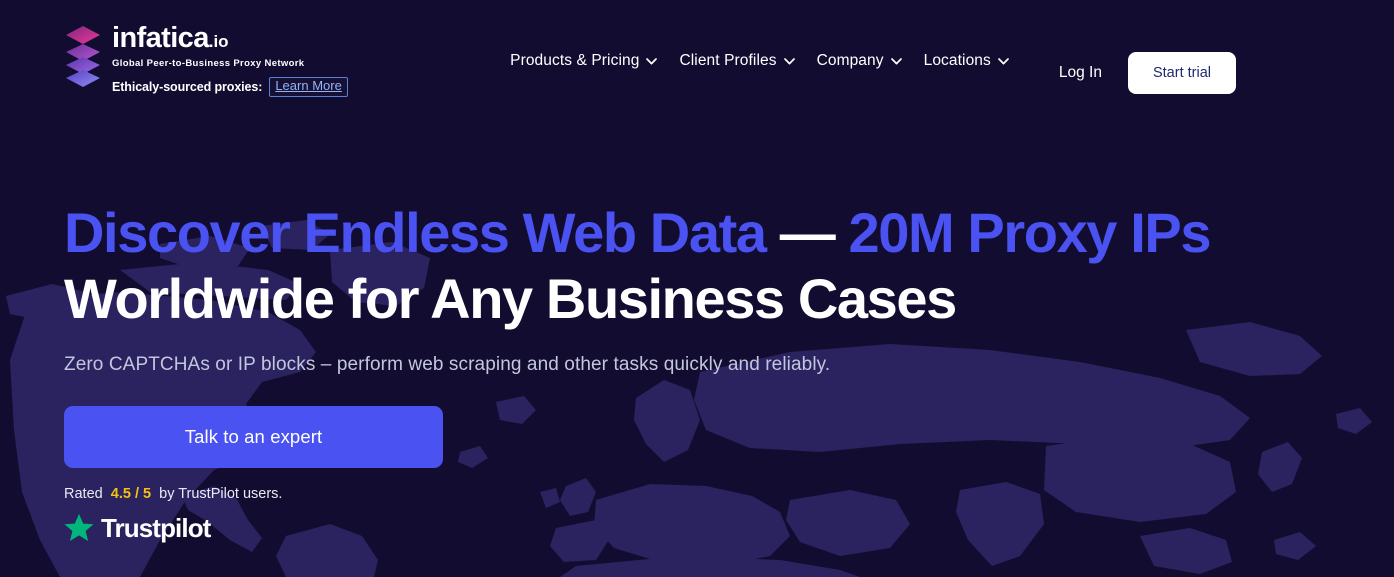 The height and width of the screenshot is (577, 1394). I want to click on rating-suffix: by TrustPilot users., so click(221, 494).